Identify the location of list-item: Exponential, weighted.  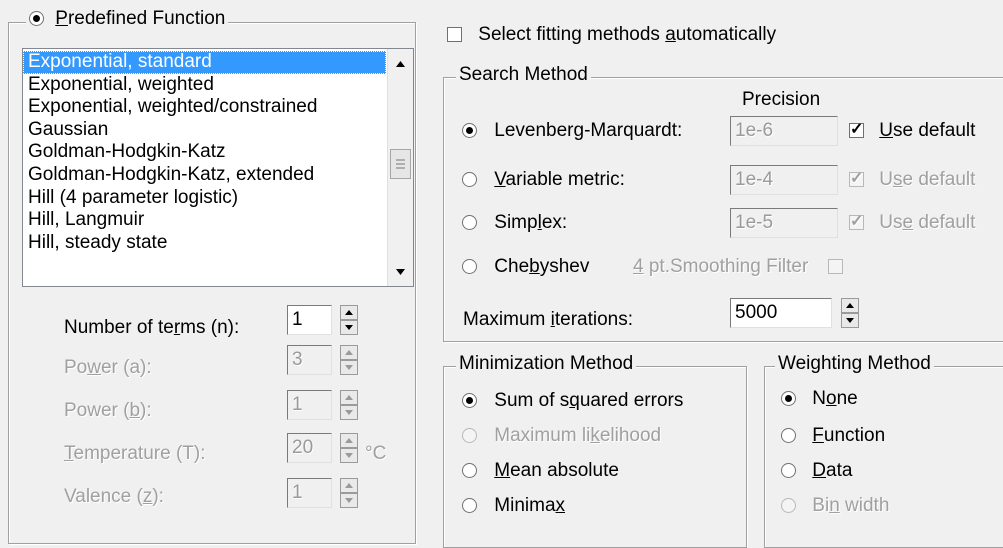
(204, 85).